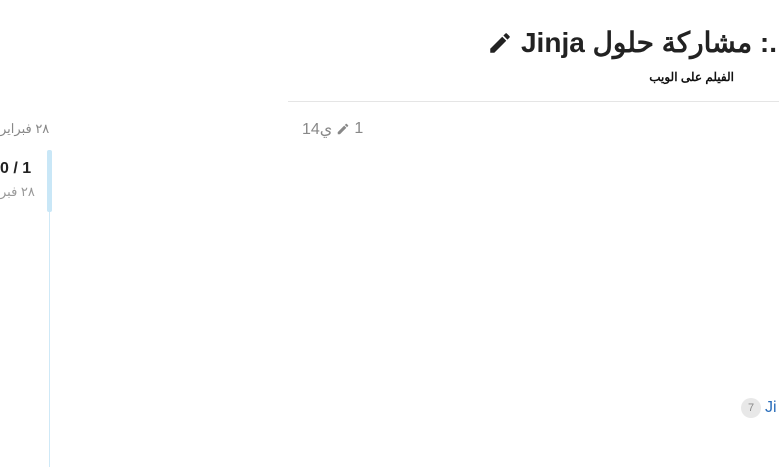 This screenshot has width=779, height=467. Describe the element at coordinates (49, 181) in the screenshot. I see `timeline-handle` at that location.